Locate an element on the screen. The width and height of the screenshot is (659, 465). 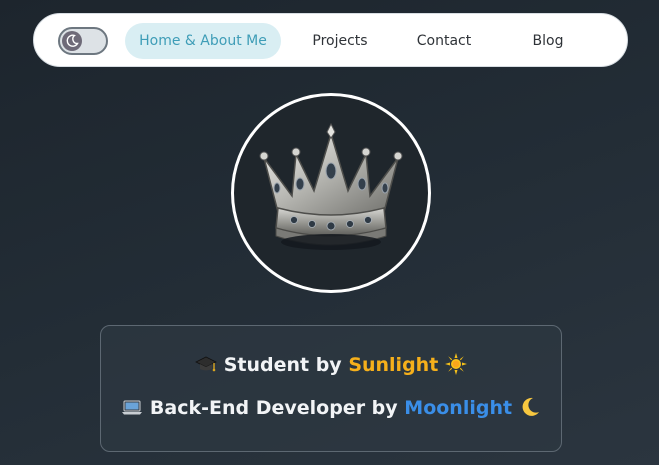
sun-icon is located at coordinates (455, 363).